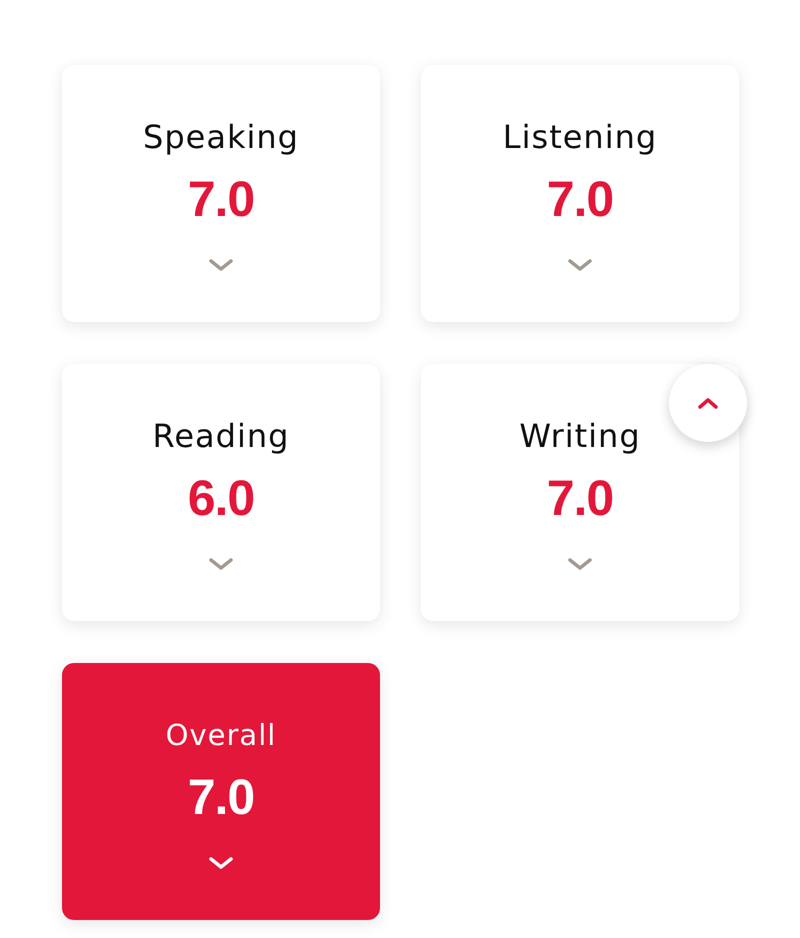 The width and height of the screenshot is (800, 938). I want to click on score-label: Reading, so click(221, 436).